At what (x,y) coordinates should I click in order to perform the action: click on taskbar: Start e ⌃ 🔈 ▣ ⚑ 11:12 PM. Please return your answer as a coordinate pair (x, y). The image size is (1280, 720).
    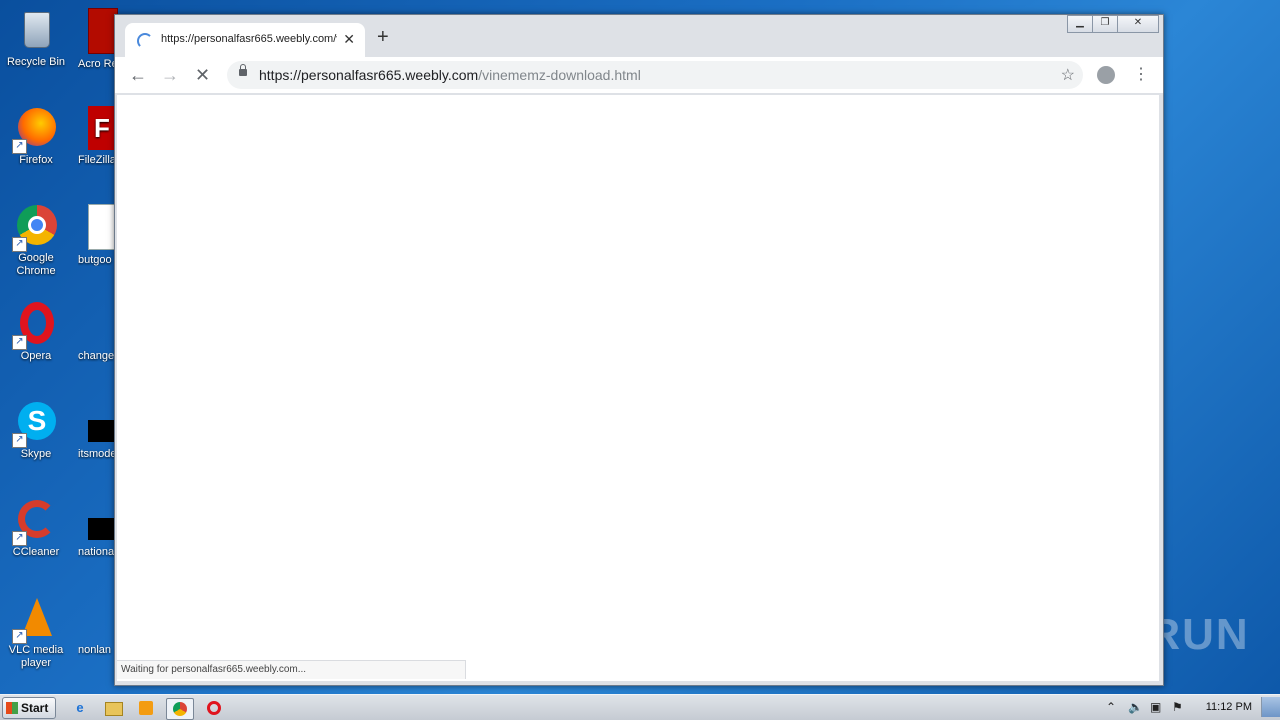
    Looking at the image, I should click on (640, 707).